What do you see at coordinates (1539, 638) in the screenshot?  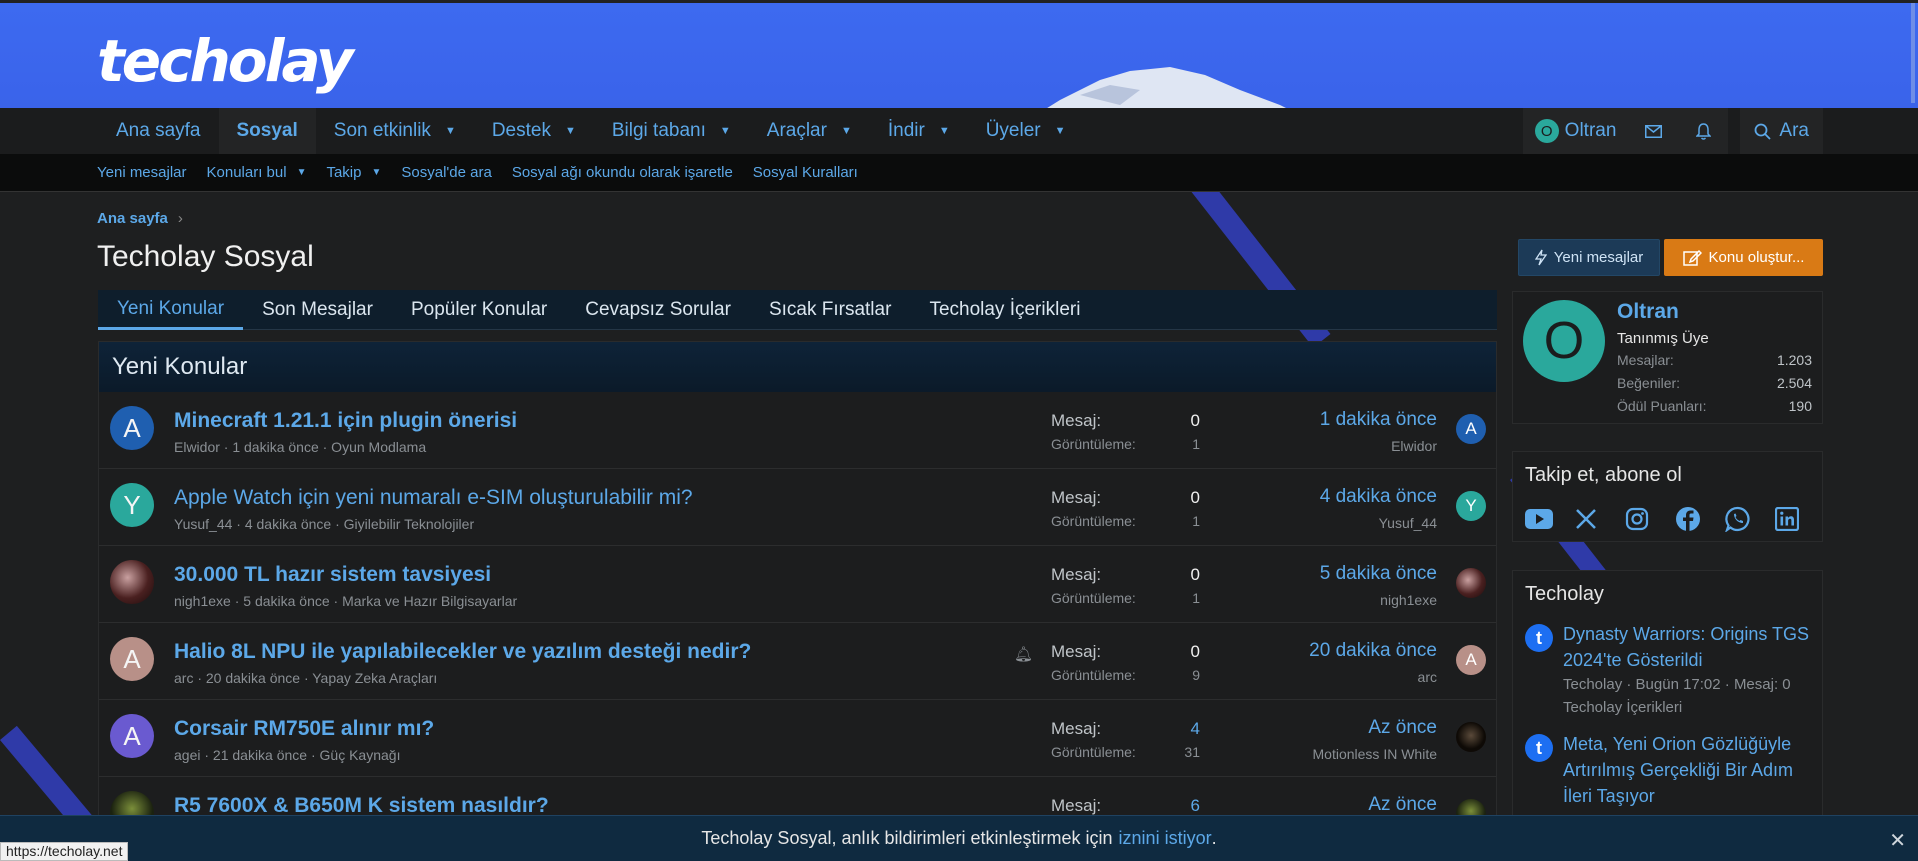 I see `techolay-icon: t` at bounding box center [1539, 638].